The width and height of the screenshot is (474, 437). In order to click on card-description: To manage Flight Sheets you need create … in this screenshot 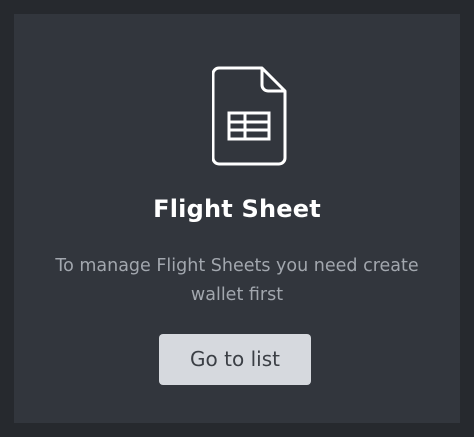, I will do `click(237, 280)`.